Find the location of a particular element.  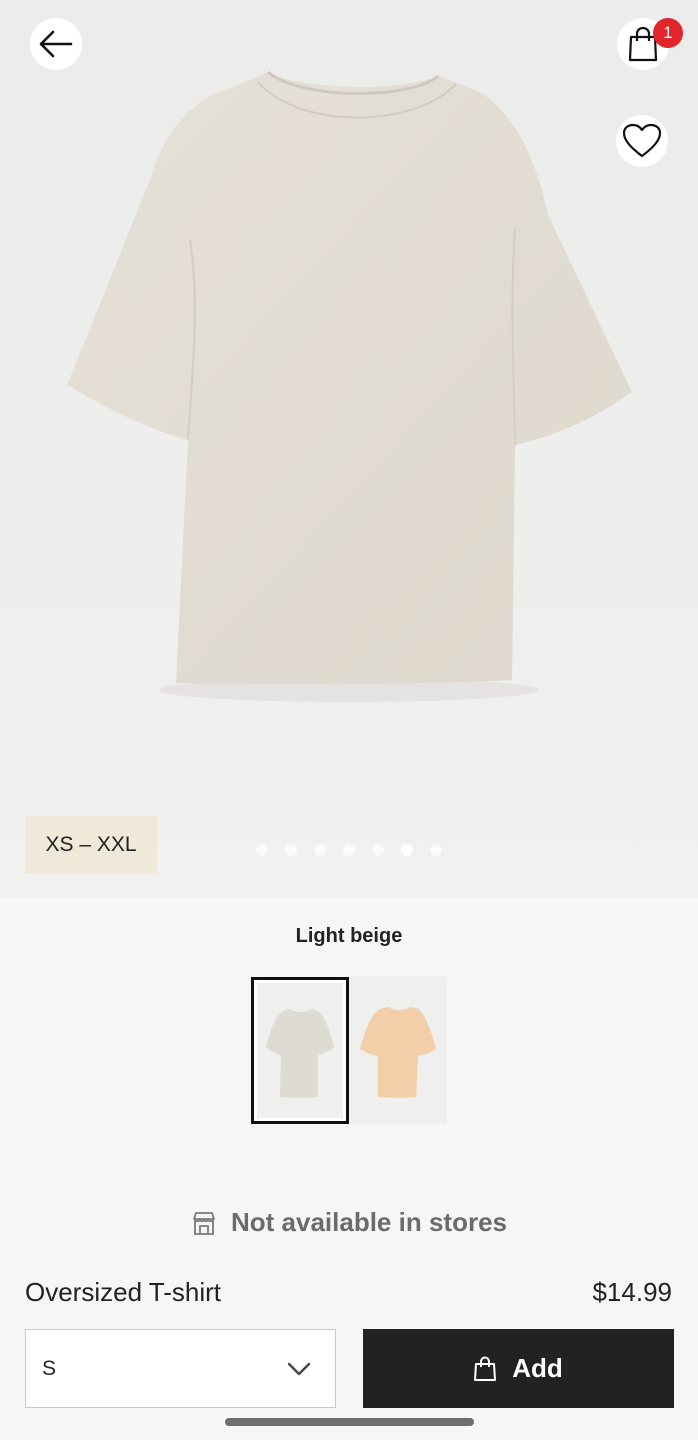

color-swatches is located at coordinates (349, 1050).